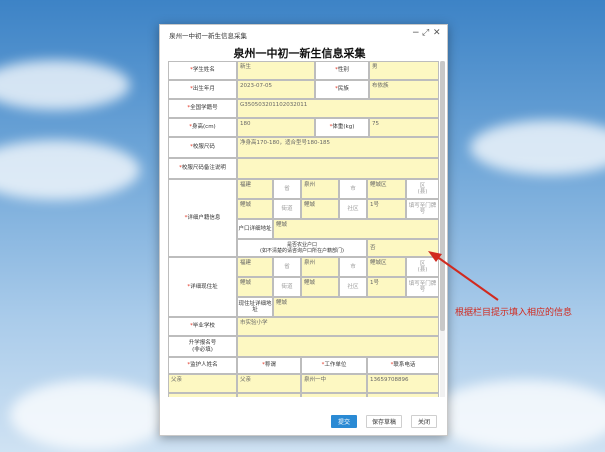  Describe the element at coordinates (514, 313) in the screenshot. I see `annotation-text: 根据栏目提示填入相应的信息` at that location.